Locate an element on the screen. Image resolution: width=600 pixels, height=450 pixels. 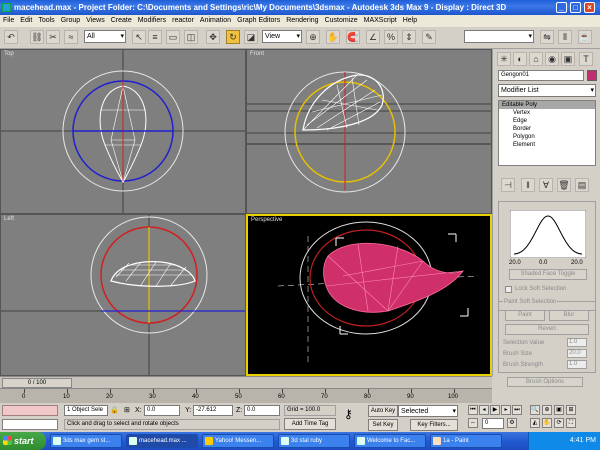
field-of-view-icon: ◭ is located at coordinates (535, 423).